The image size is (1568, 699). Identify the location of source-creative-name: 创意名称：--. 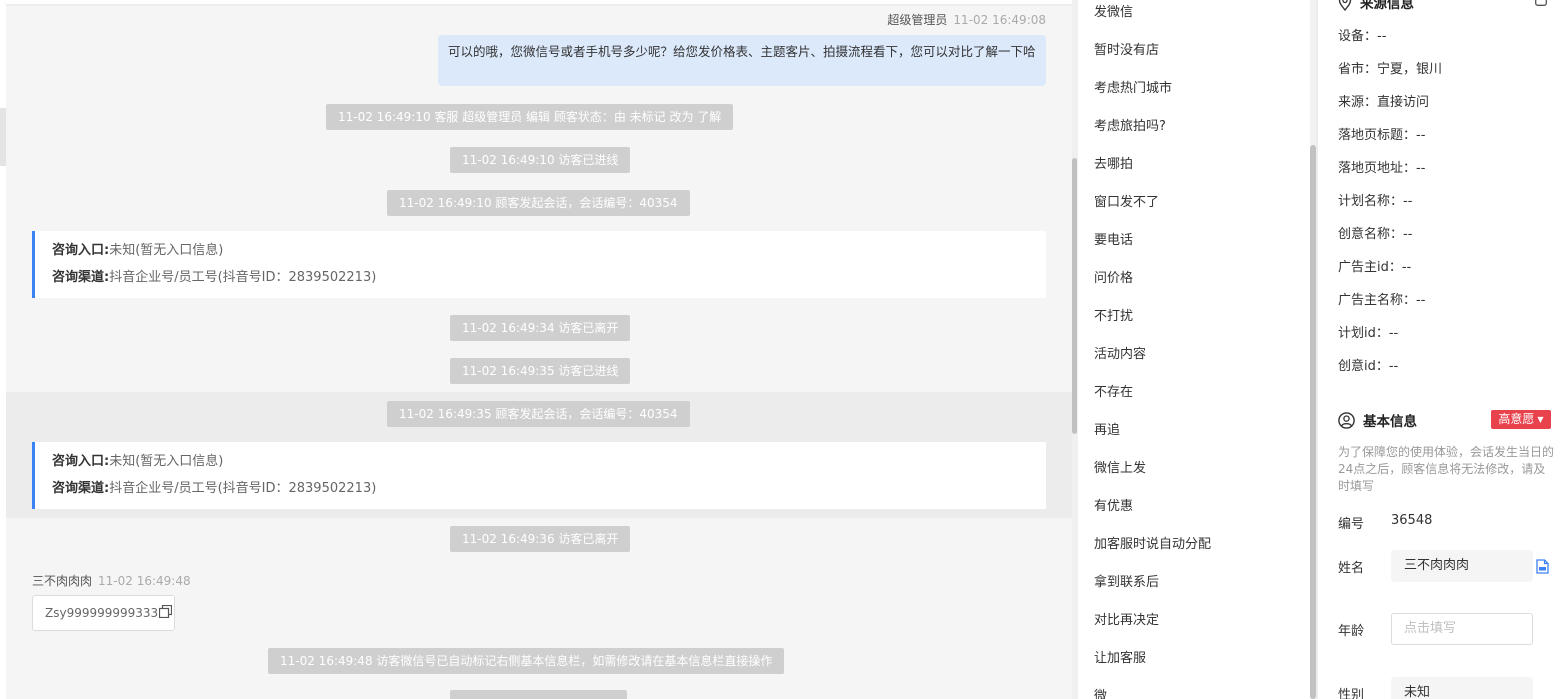
(1375, 234).